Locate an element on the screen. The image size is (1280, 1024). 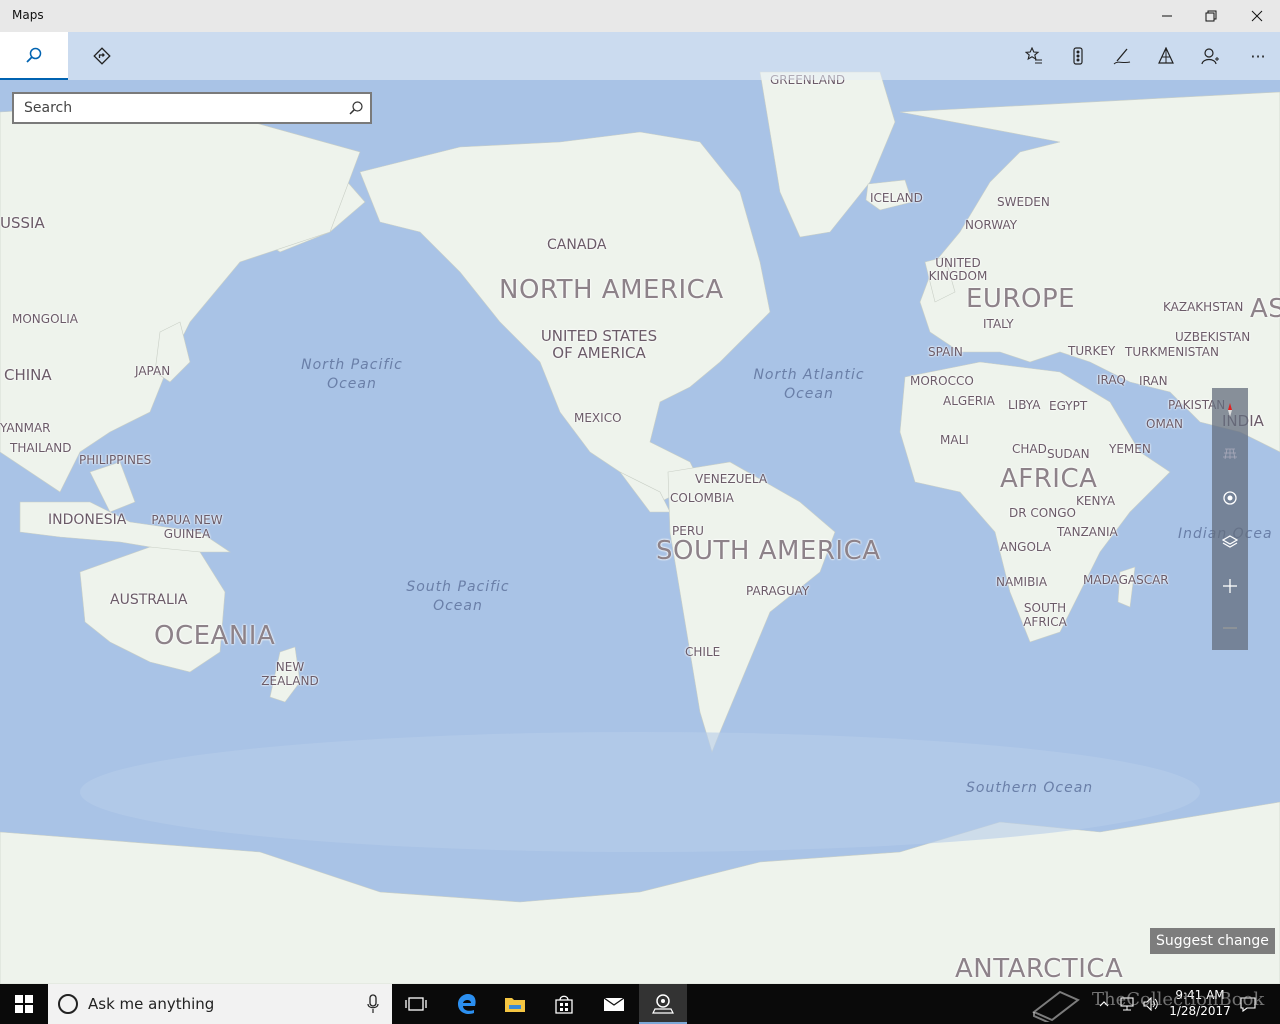
traffic-button is located at coordinates (1078, 56).